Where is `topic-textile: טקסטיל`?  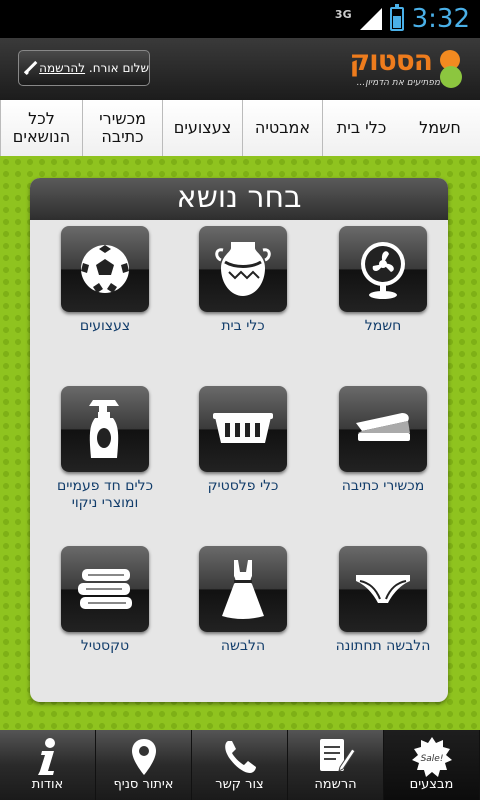 topic-textile: טקסטיל is located at coordinates (105, 600).